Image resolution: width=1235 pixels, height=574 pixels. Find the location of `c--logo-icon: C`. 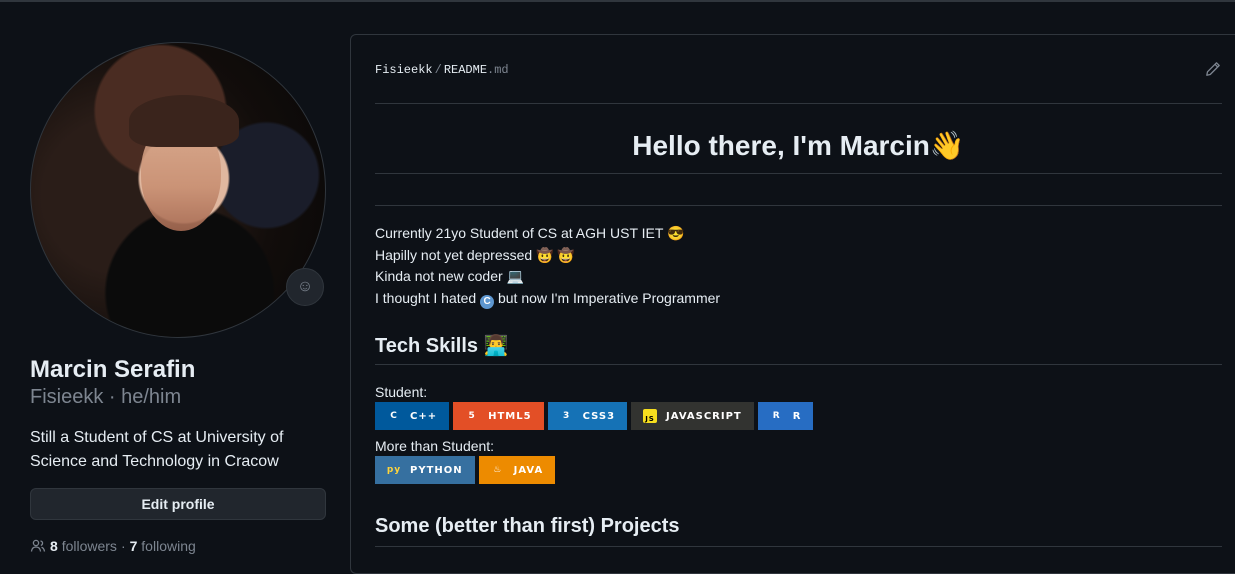

c--logo-icon: C is located at coordinates (394, 416).